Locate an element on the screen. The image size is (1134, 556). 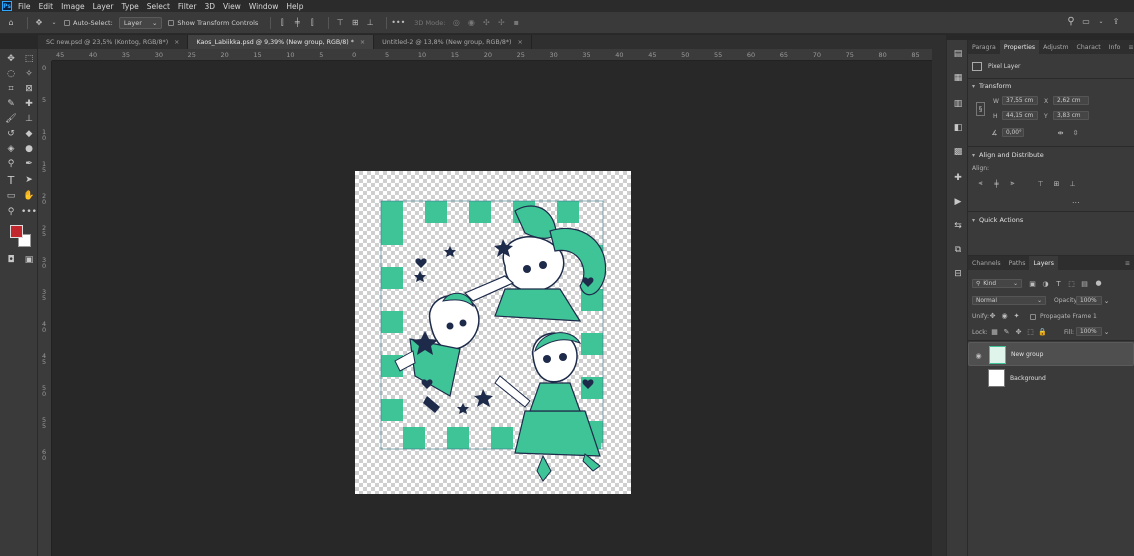
lock-image-pixels-icon: ✎ is located at coordinates (1006, 331).